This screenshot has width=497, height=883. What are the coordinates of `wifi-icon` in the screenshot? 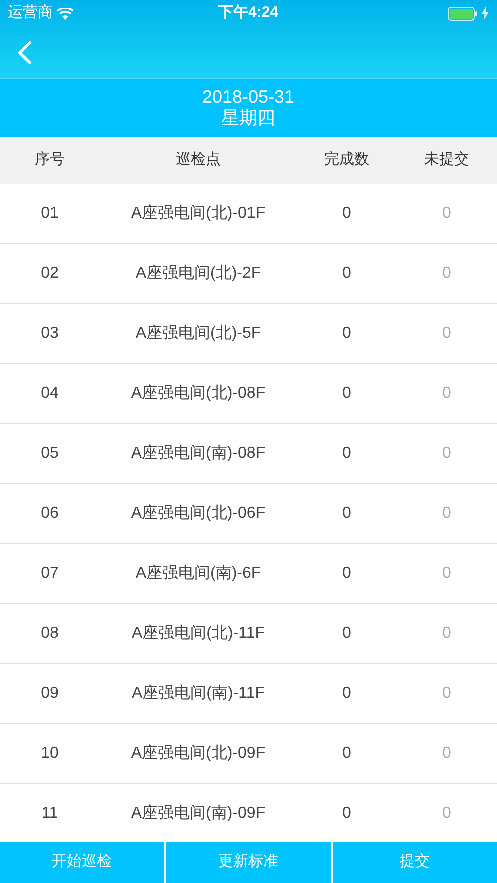 It's located at (65, 14).